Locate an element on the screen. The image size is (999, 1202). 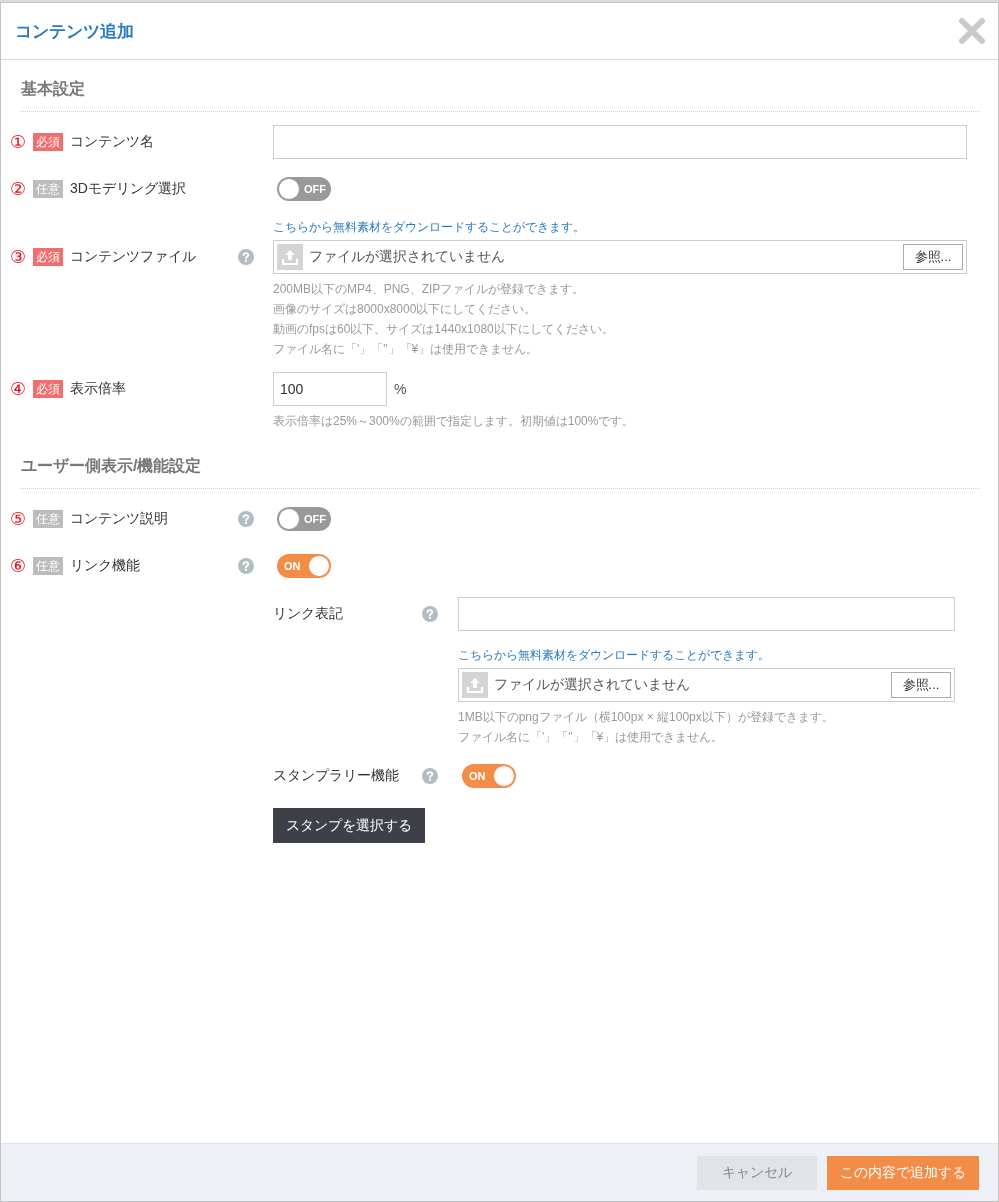
section-heading: 基本設定 is located at coordinates (53, 89).